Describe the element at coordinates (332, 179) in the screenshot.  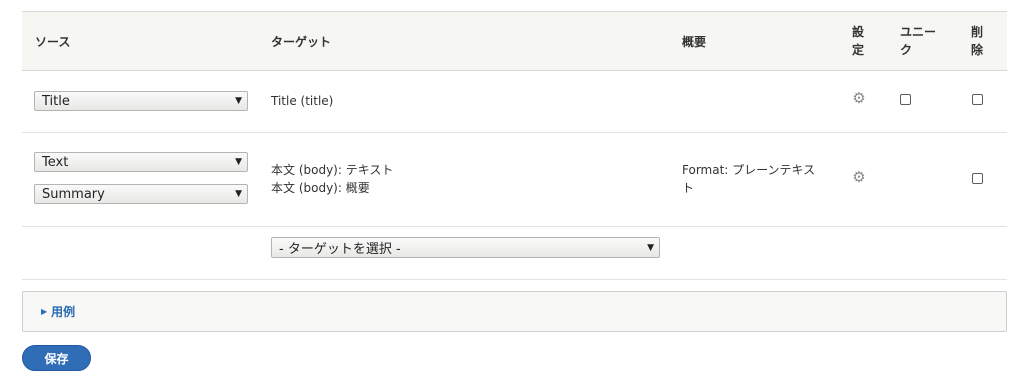
I see `target-text-list: 本文 (body): テキスト 本文 (body): 概要` at that location.